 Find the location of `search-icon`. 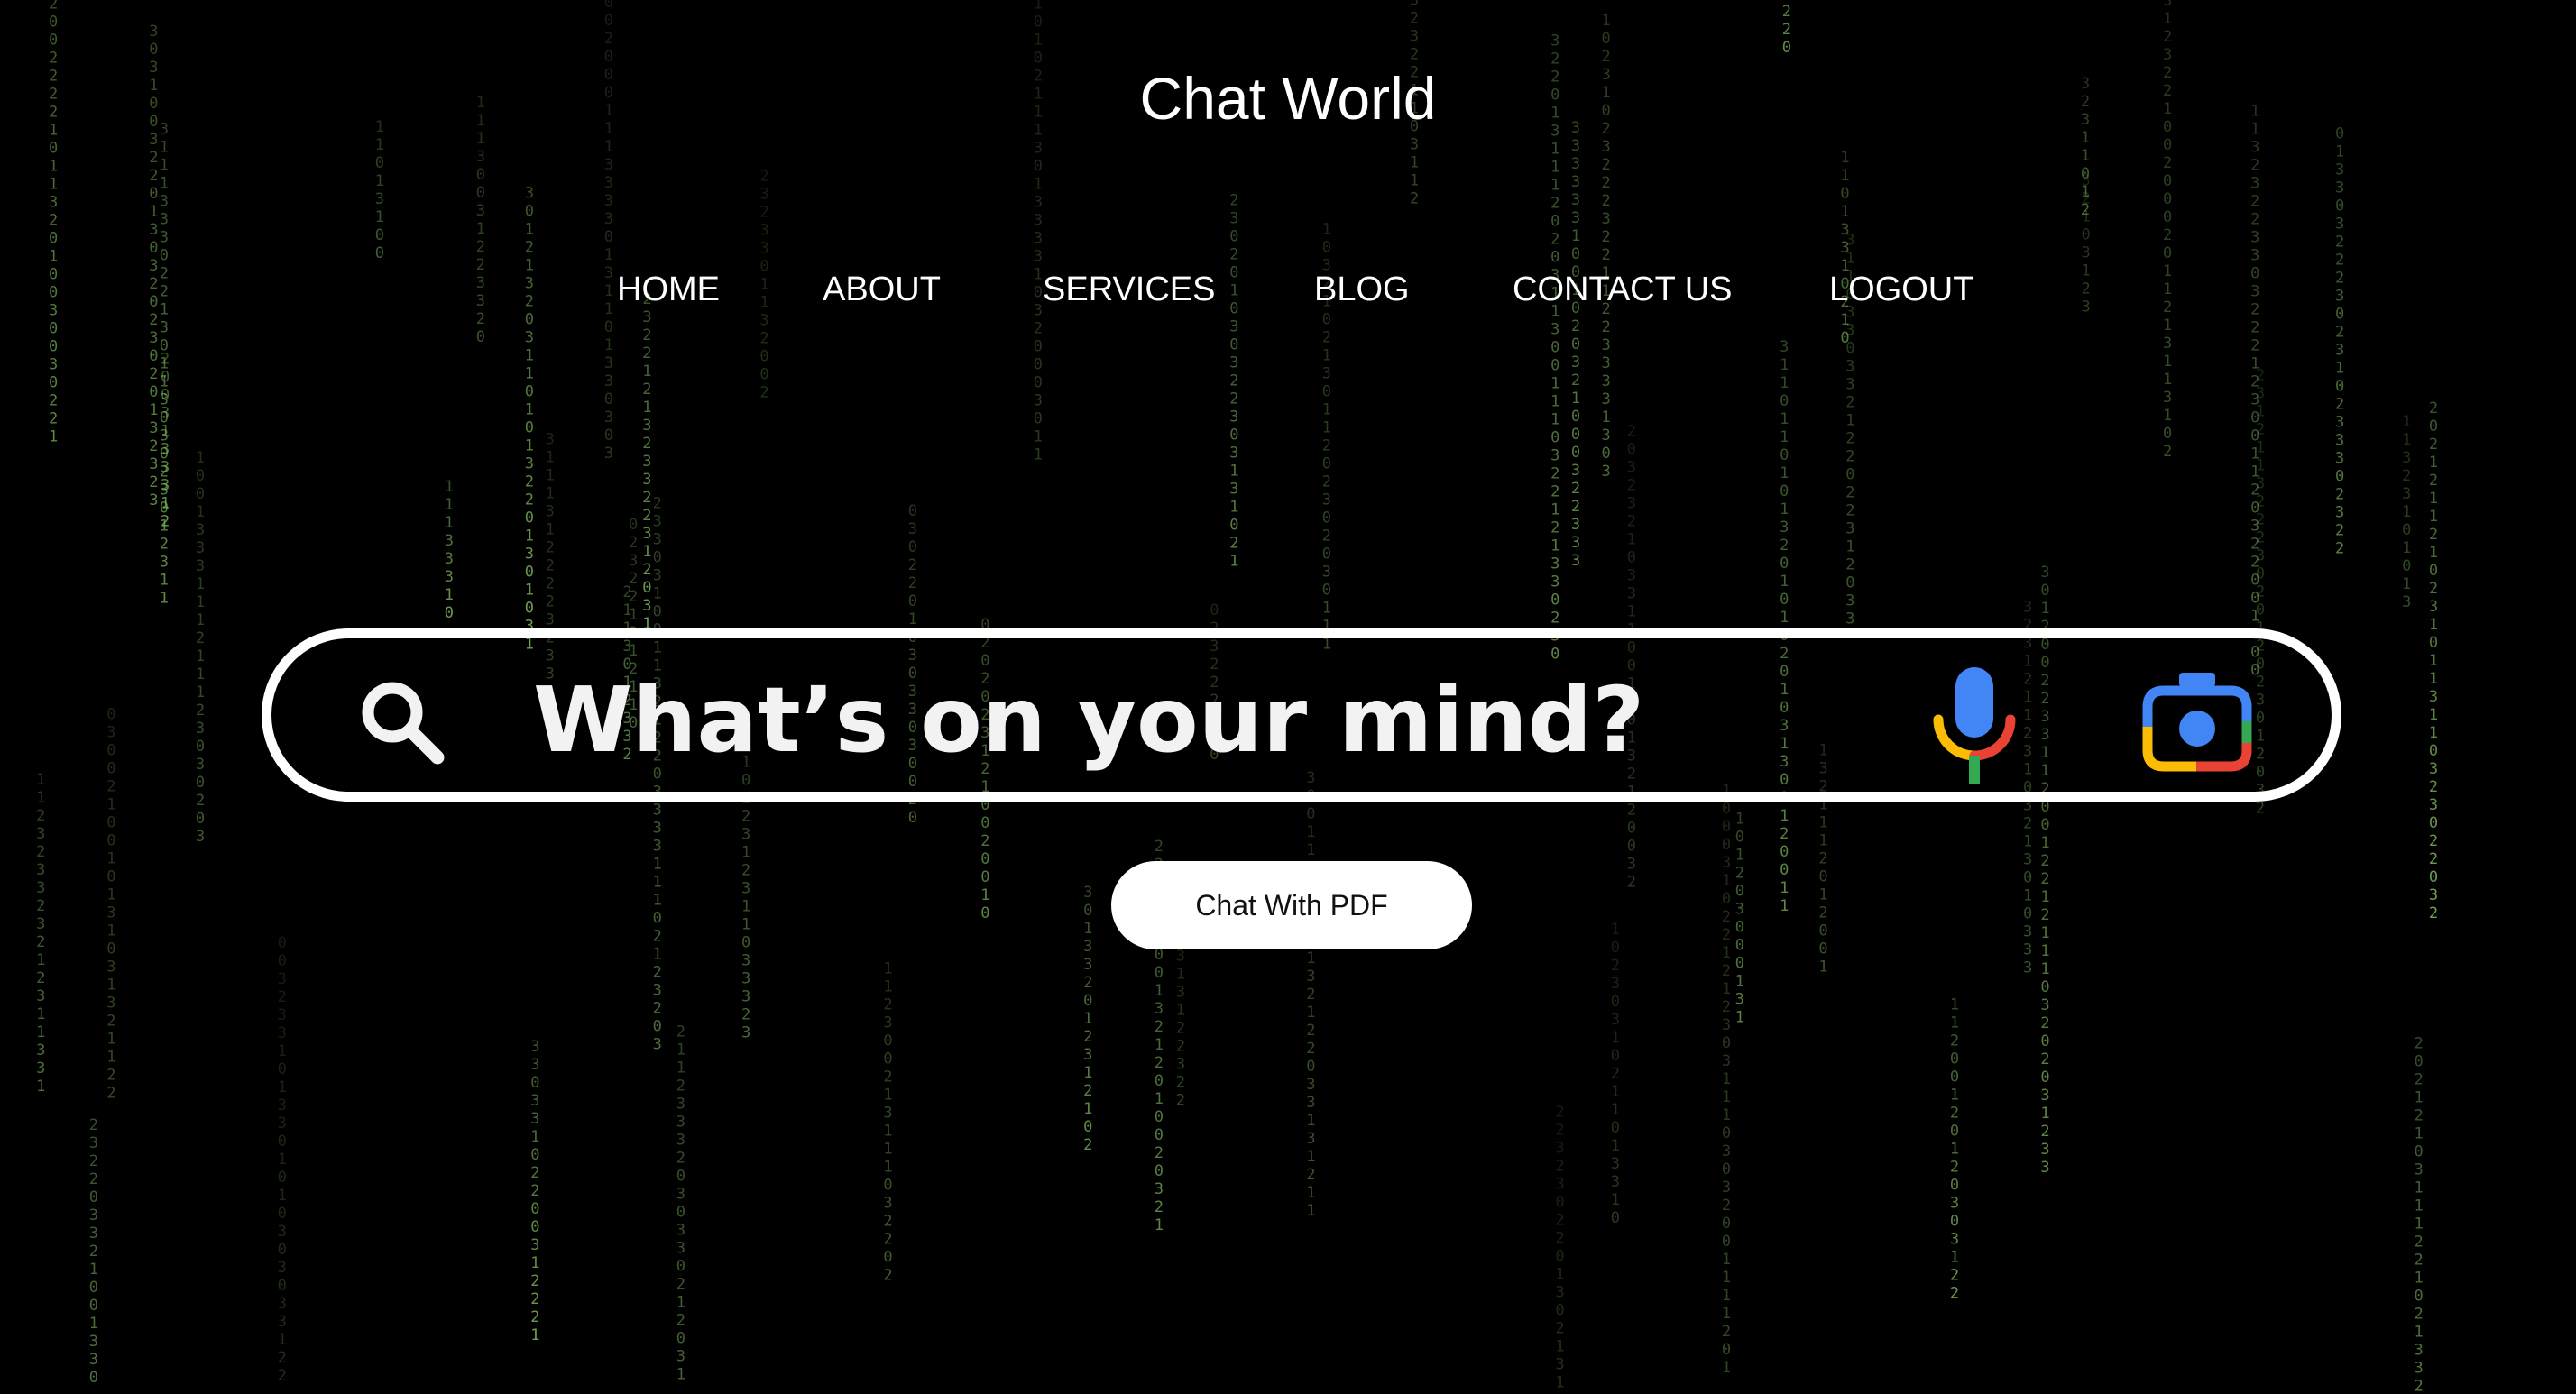

search-icon is located at coordinates (403, 723).